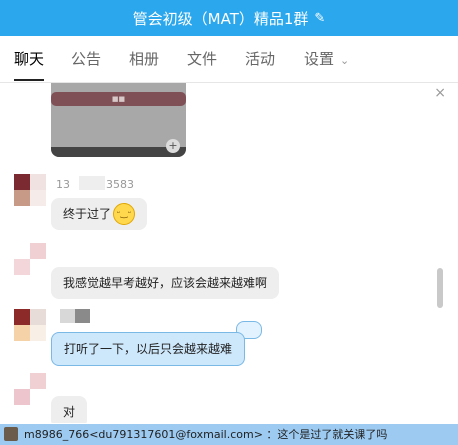 The height and width of the screenshot is (445, 458). What do you see at coordinates (319, 59) in the screenshot?
I see `tab-settings-label: 设置` at bounding box center [319, 59].